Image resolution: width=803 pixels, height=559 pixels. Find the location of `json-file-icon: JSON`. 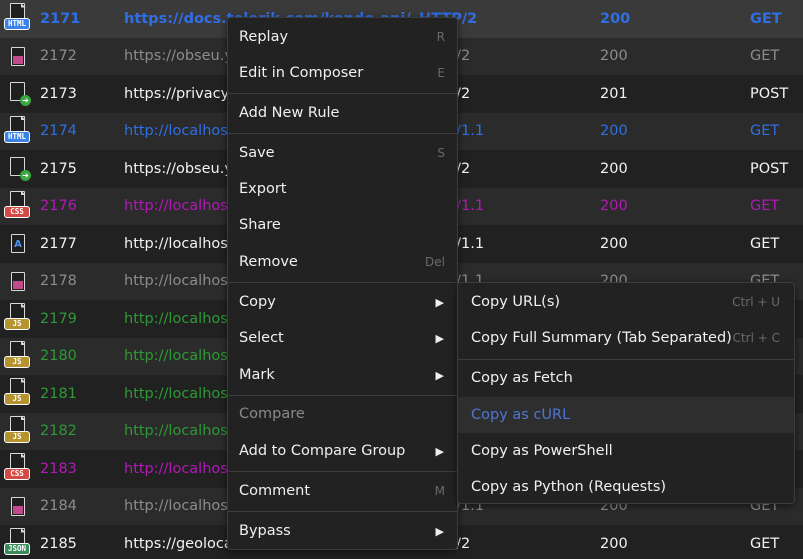

json-file-icon: JSON is located at coordinates (17, 543).